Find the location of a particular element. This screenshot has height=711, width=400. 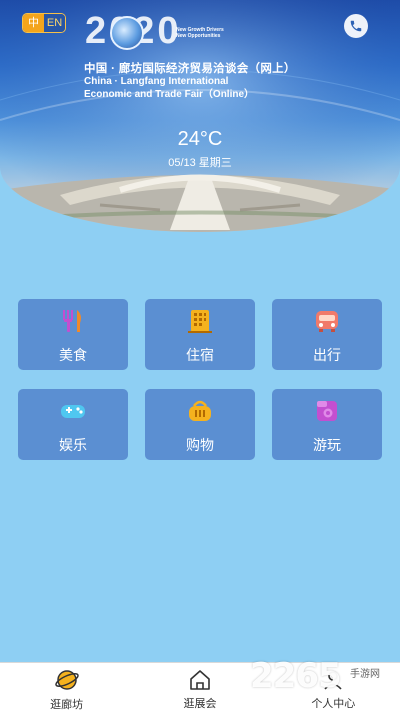

service-tile-entertainment: 娱乐 is located at coordinates (73, 424).